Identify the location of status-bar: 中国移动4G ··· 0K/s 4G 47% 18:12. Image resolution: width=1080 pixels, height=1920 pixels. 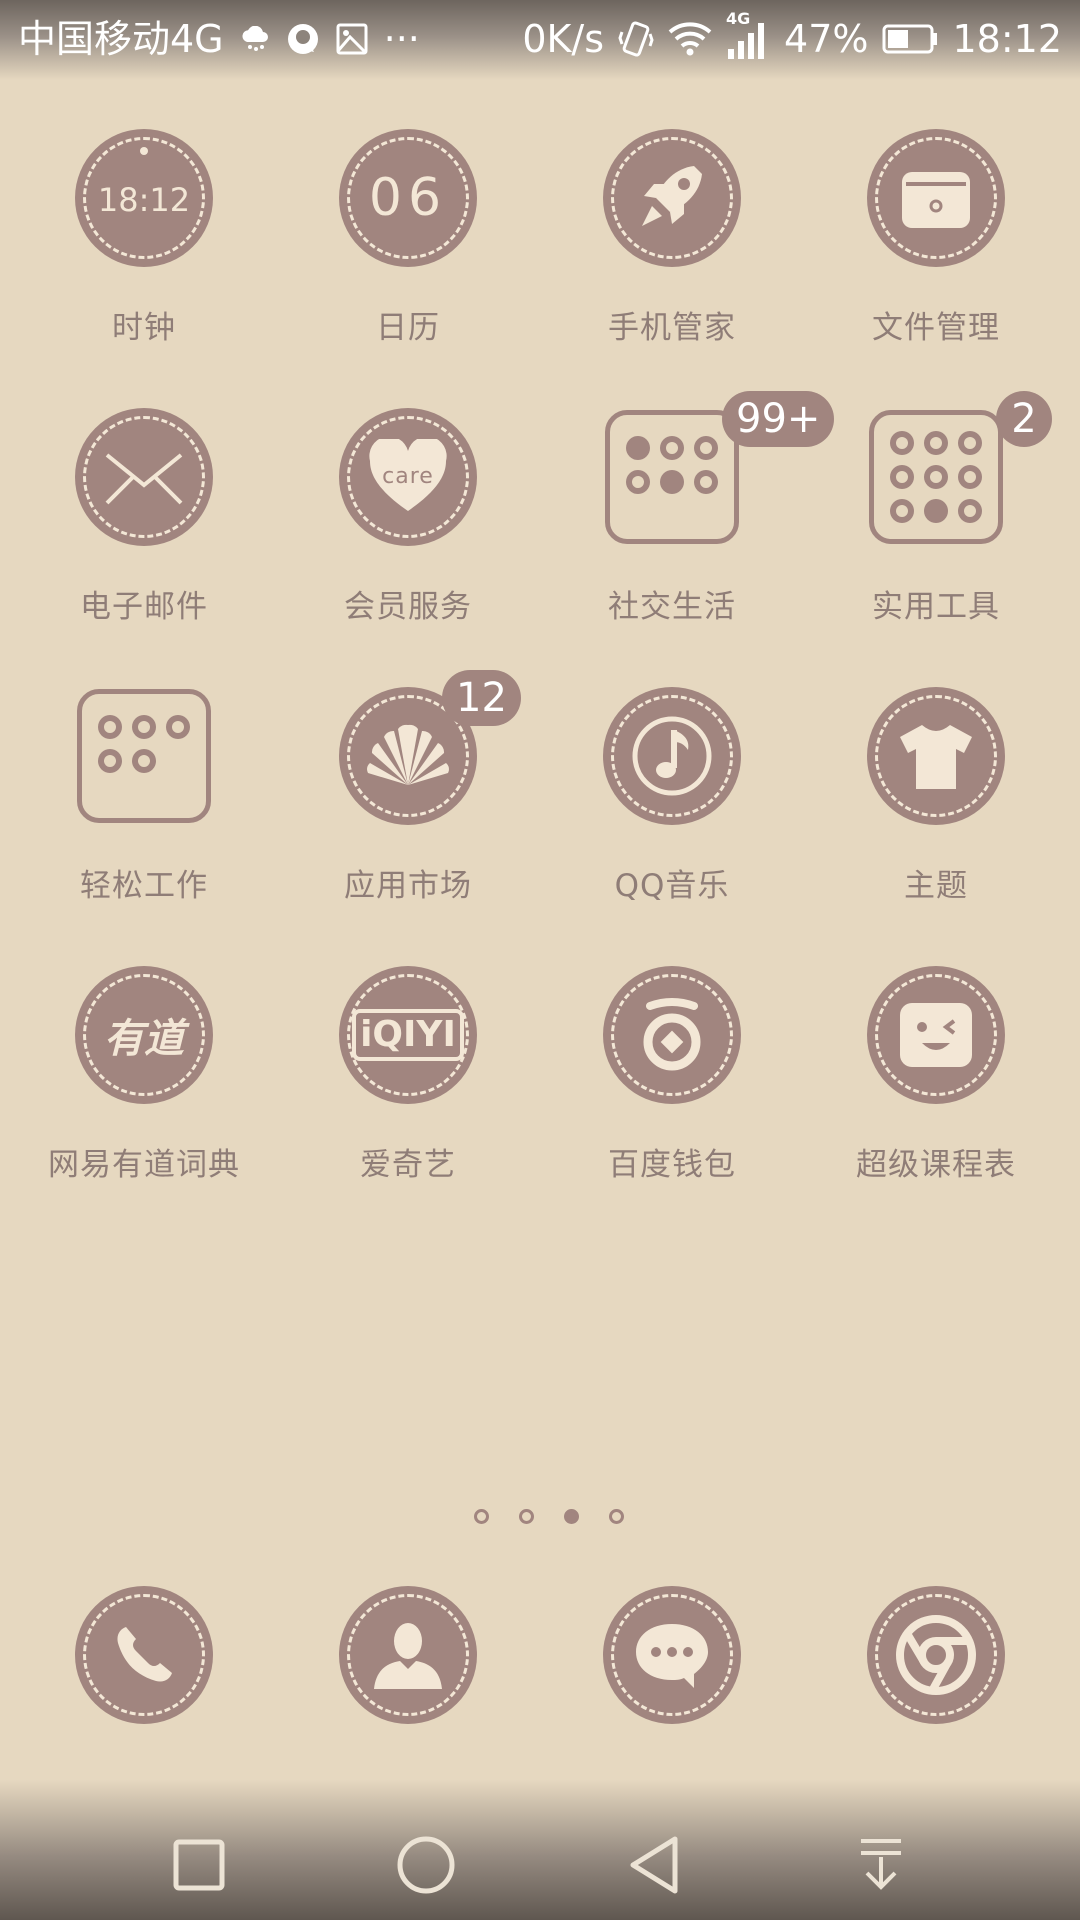
(540, 40).